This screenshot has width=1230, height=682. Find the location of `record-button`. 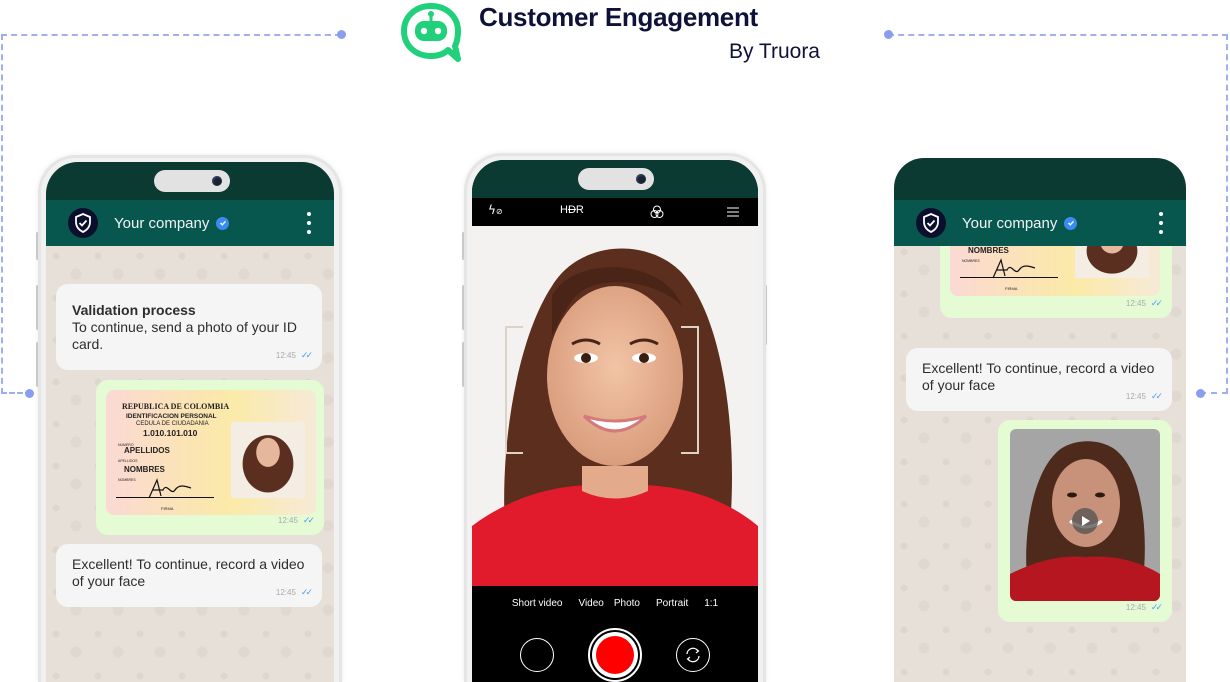

record-button is located at coordinates (615, 655).